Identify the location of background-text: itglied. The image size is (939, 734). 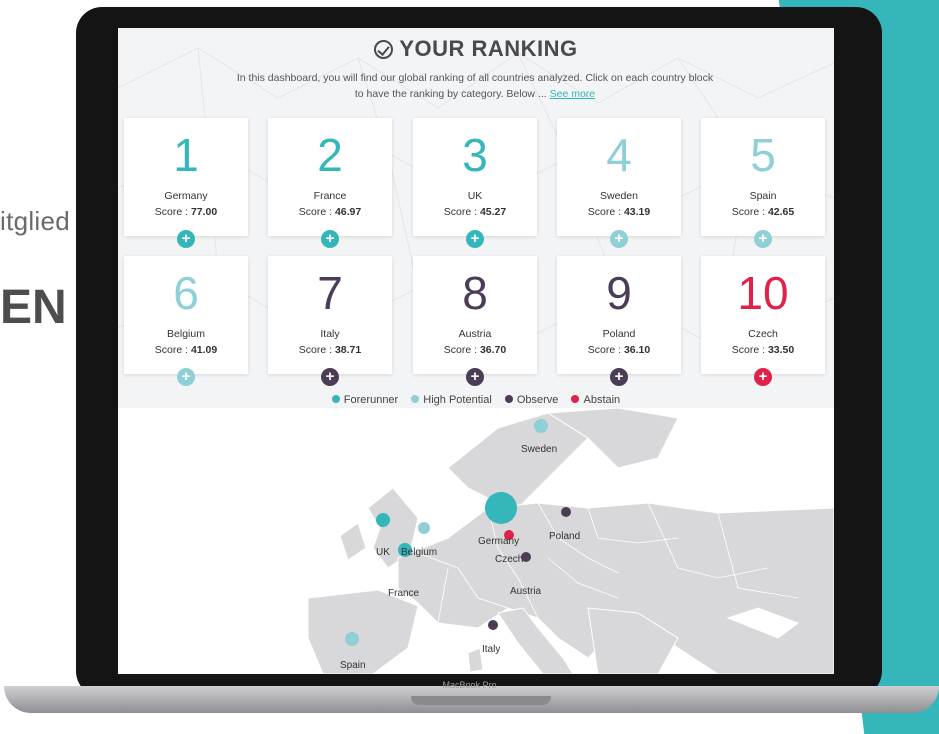
(35, 221).